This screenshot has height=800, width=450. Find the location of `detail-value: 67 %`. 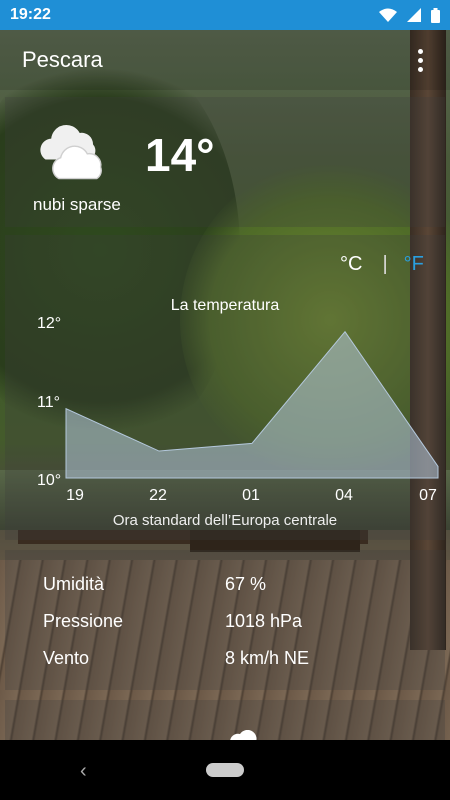

detail-value: 67 % is located at coordinates (246, 584).